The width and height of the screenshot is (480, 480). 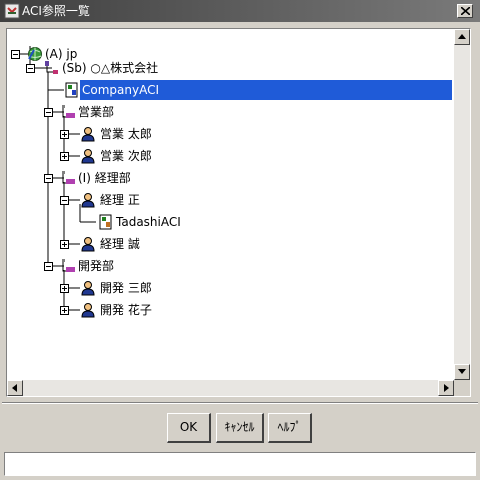 I want to click on title-bar: ACI参照一覧, so click(x=240, y=11).